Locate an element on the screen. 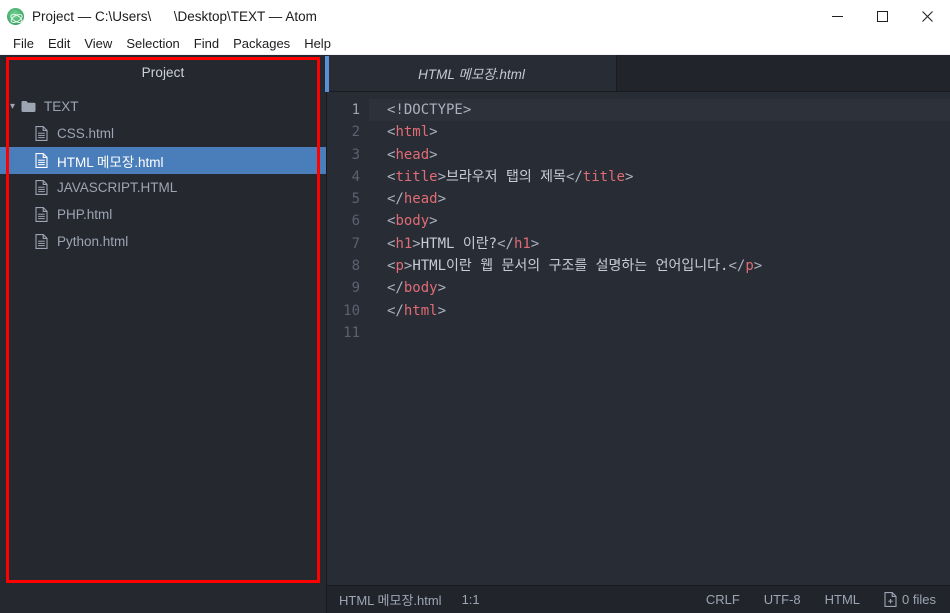 The height and width of the screenshot is (613, 950). code-line: <title>브라우저 탭의 제목</title> is located at coordinates (668, 177).